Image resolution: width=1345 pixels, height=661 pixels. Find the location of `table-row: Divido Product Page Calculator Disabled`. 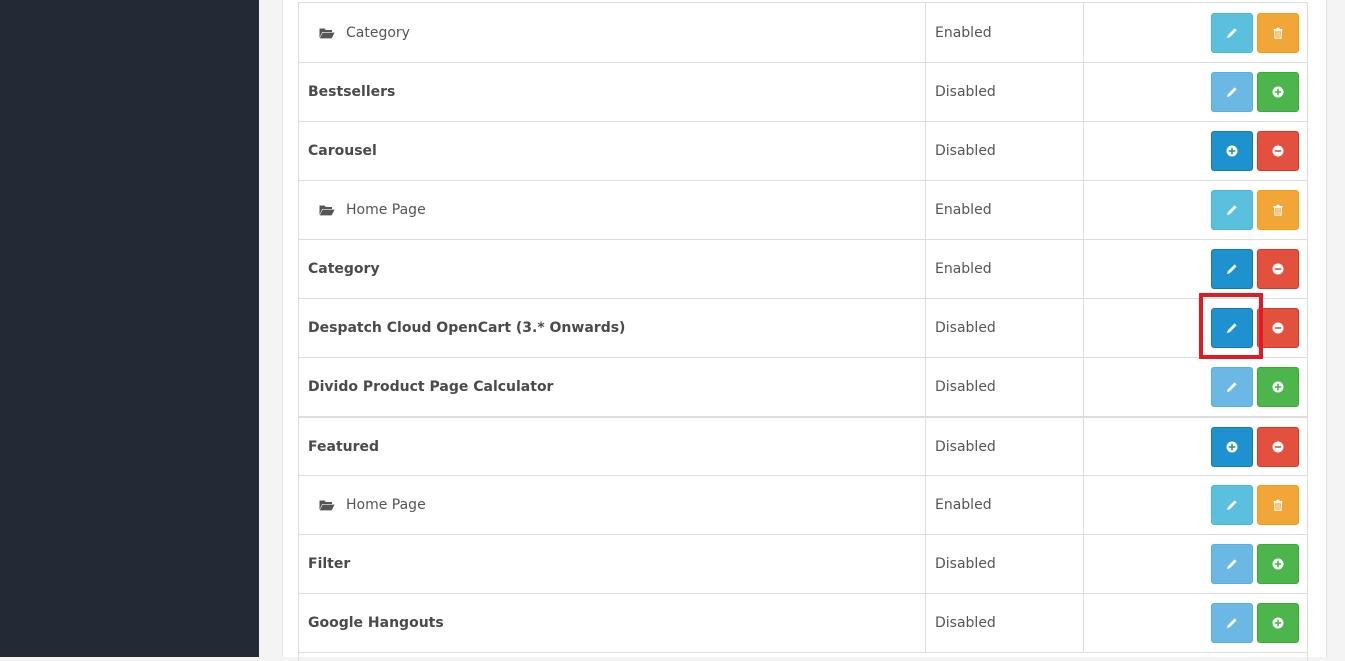

table-row: Divido Product Page Calculator Disabled is located at coordinates (803, 386).